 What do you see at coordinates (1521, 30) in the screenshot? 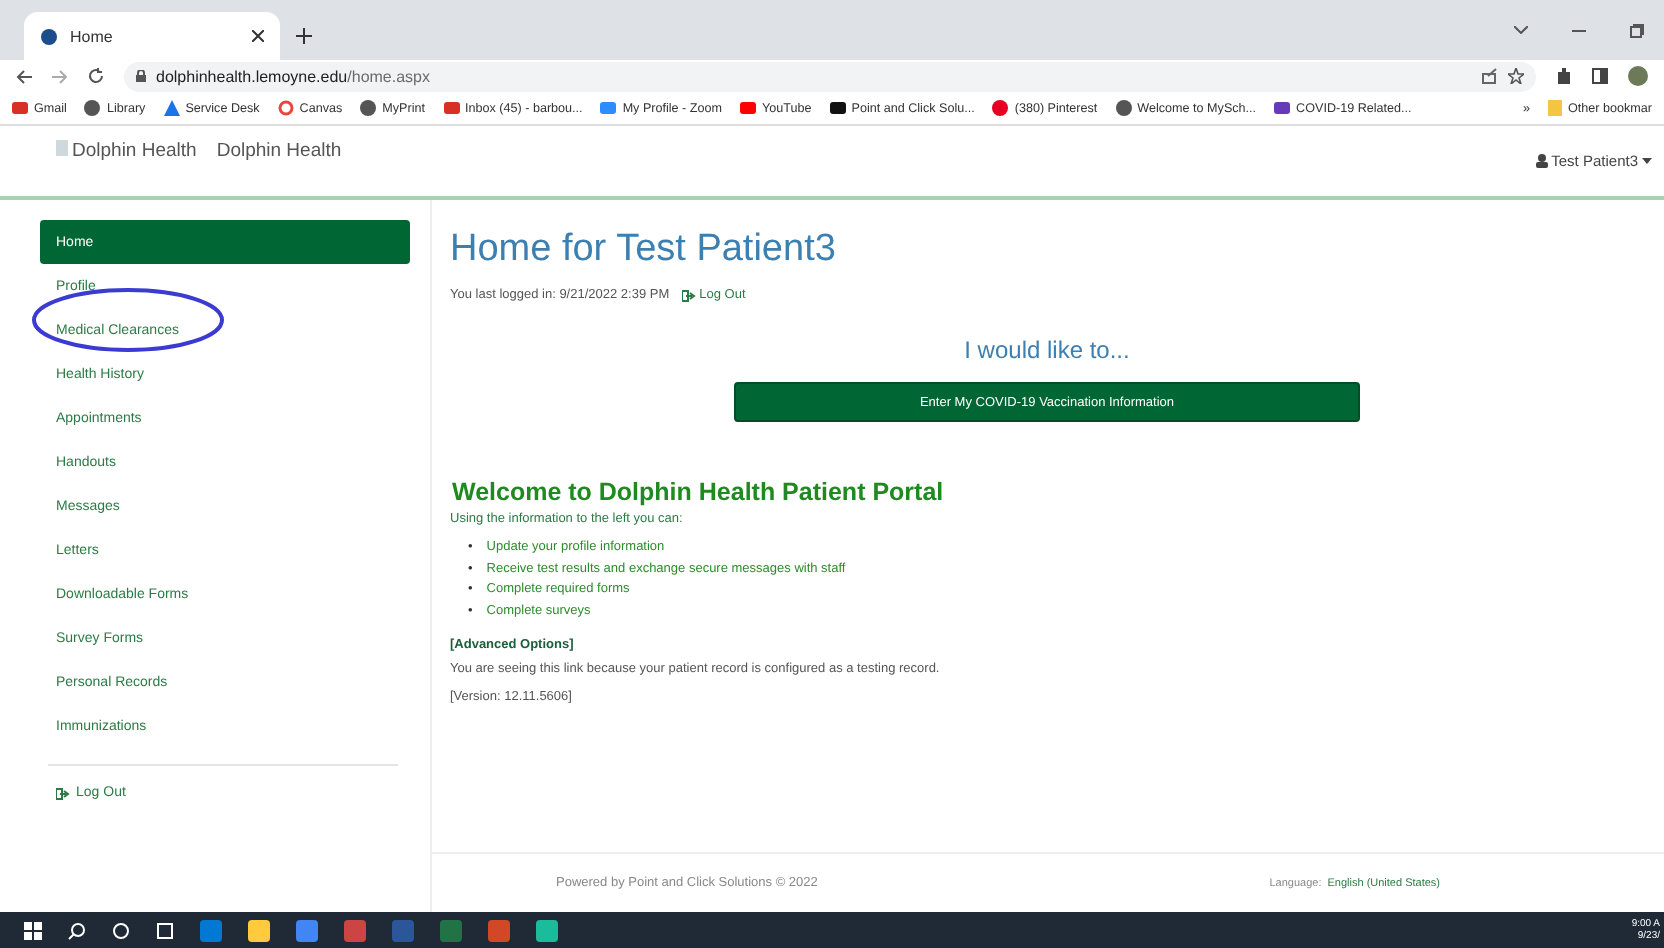
I see `chevron-down-icon` at bounding box center [1521, 30].